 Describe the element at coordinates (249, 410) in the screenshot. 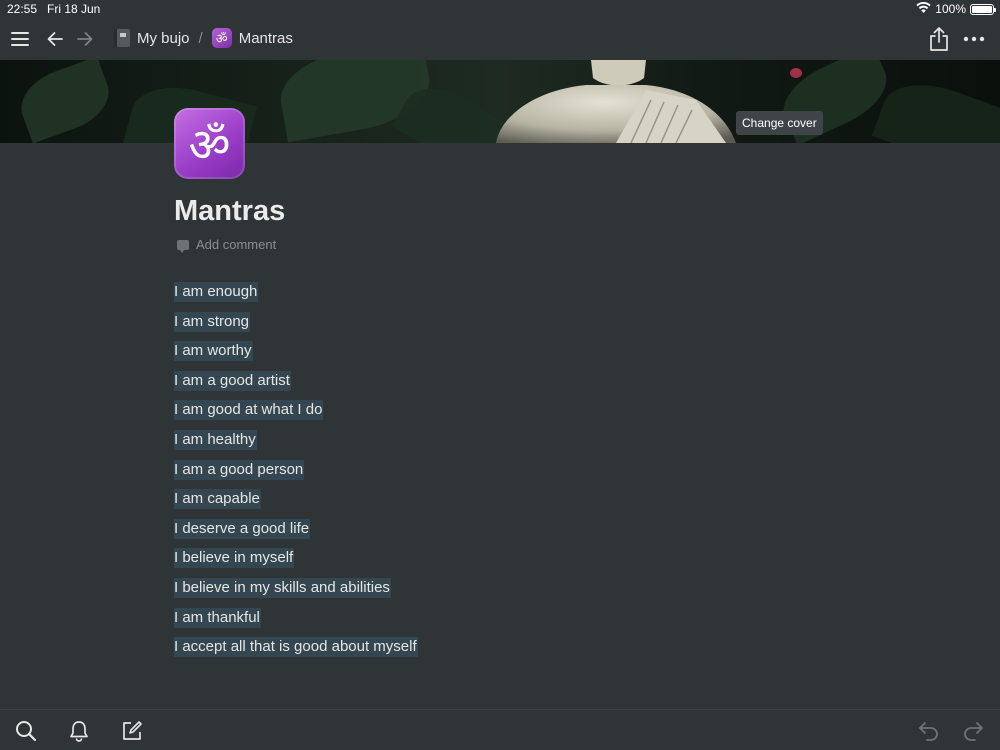

I see `mantra-text: I am good at what I do` at that location.